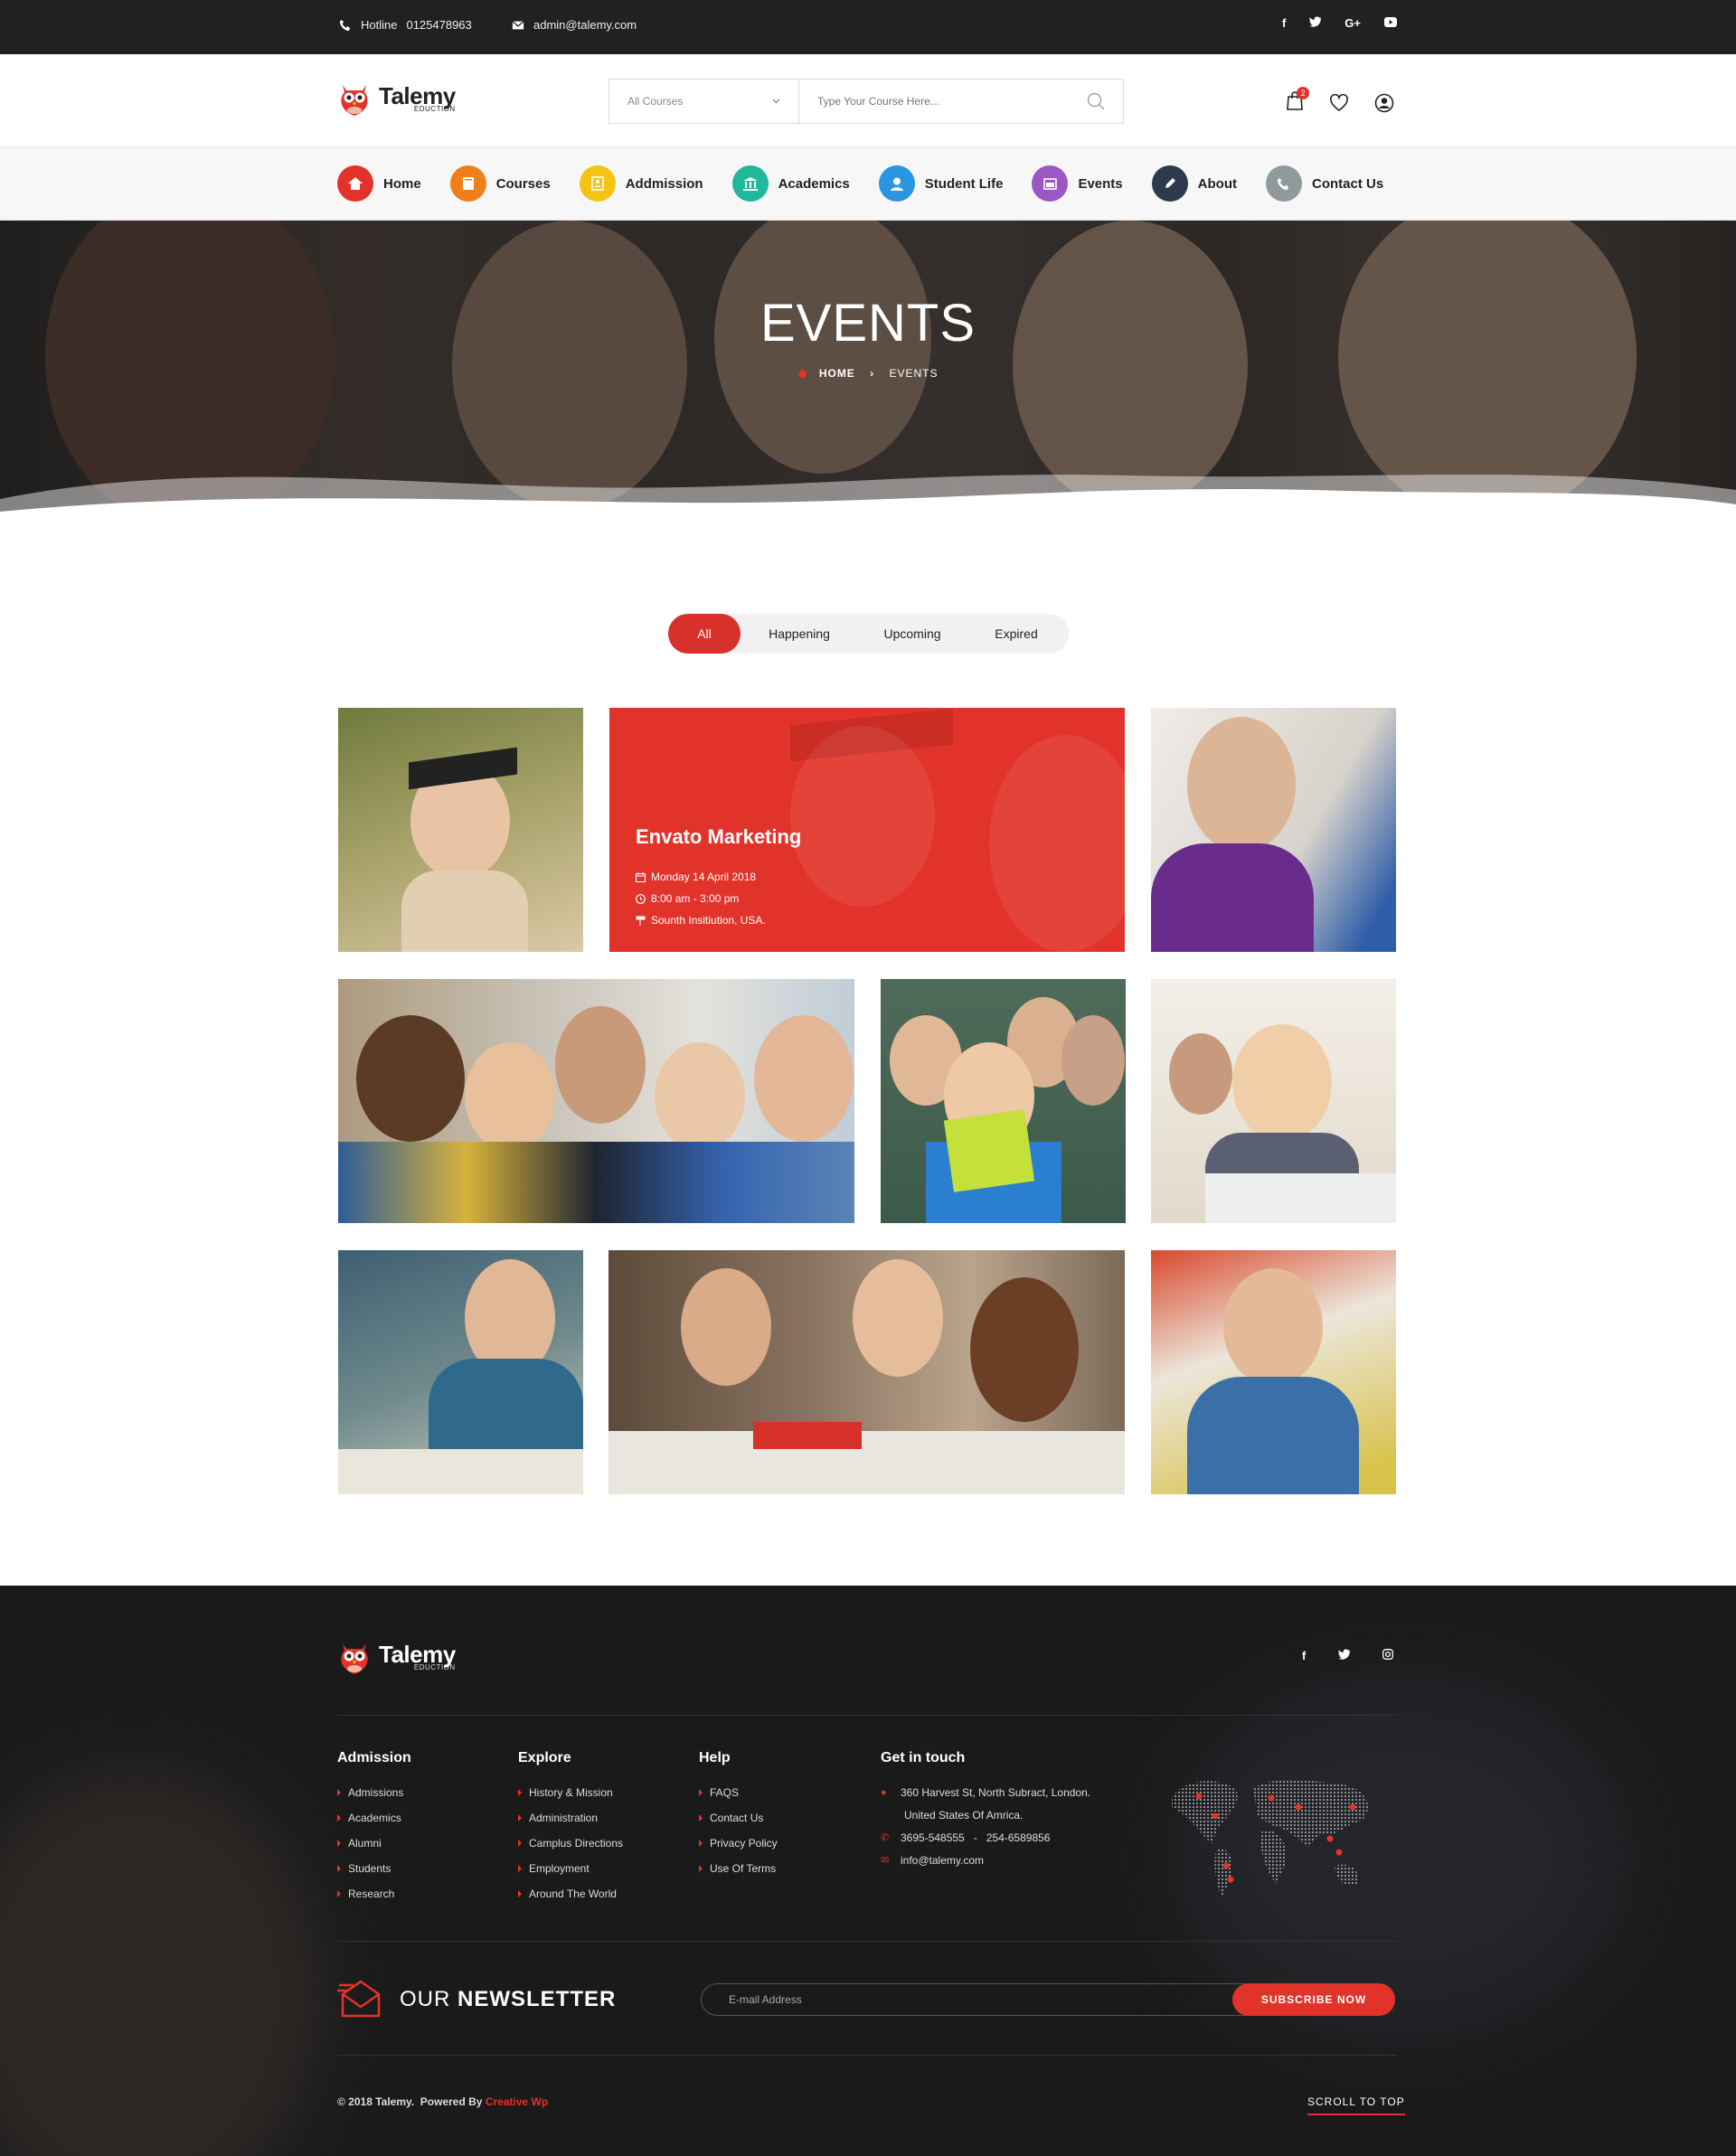 The image size is (1736, 2156). I want to click on heart-icon, so click(1339, 102).